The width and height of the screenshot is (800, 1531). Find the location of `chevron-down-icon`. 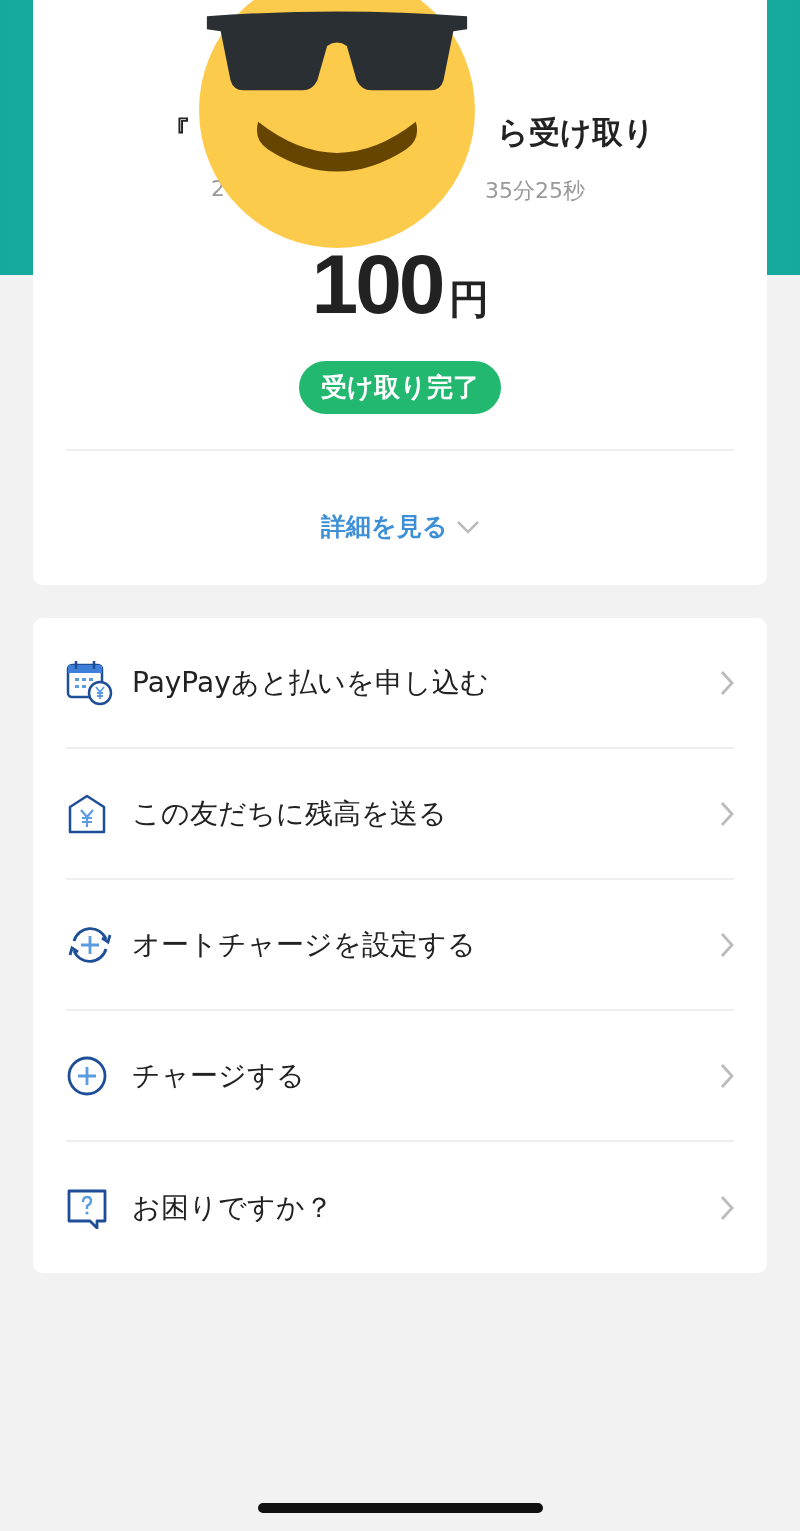

chevron-down-icon is located at coordinates (467, 526).